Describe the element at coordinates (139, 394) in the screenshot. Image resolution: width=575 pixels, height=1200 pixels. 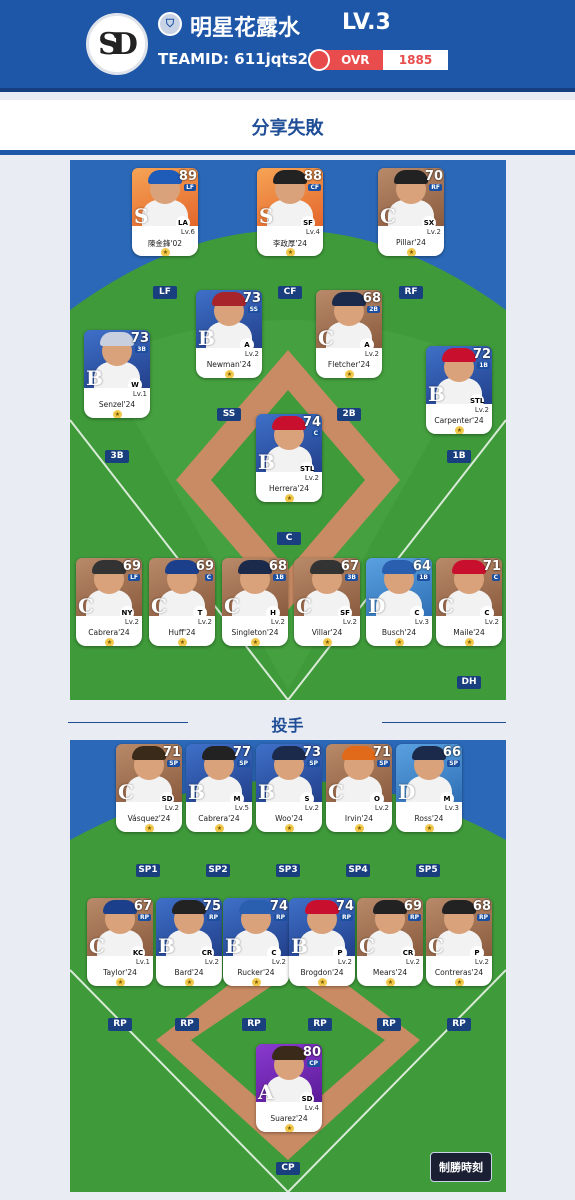
I see `player-level: Lv.1` at that location.